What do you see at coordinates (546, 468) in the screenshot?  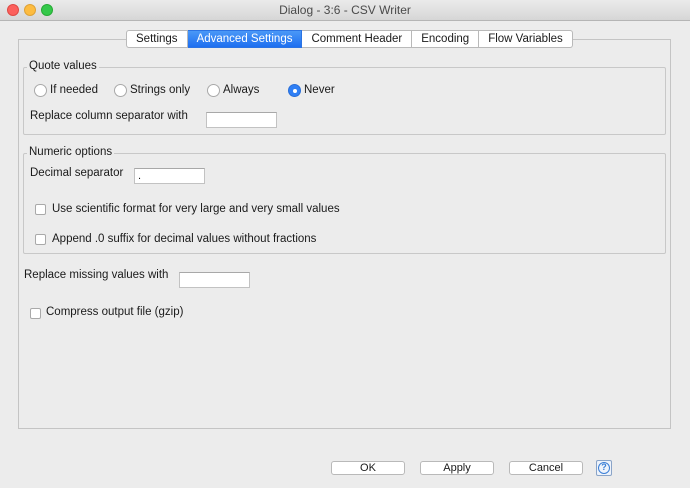 I see `cancel-button: Cancel` at bounding box center [546, 468].